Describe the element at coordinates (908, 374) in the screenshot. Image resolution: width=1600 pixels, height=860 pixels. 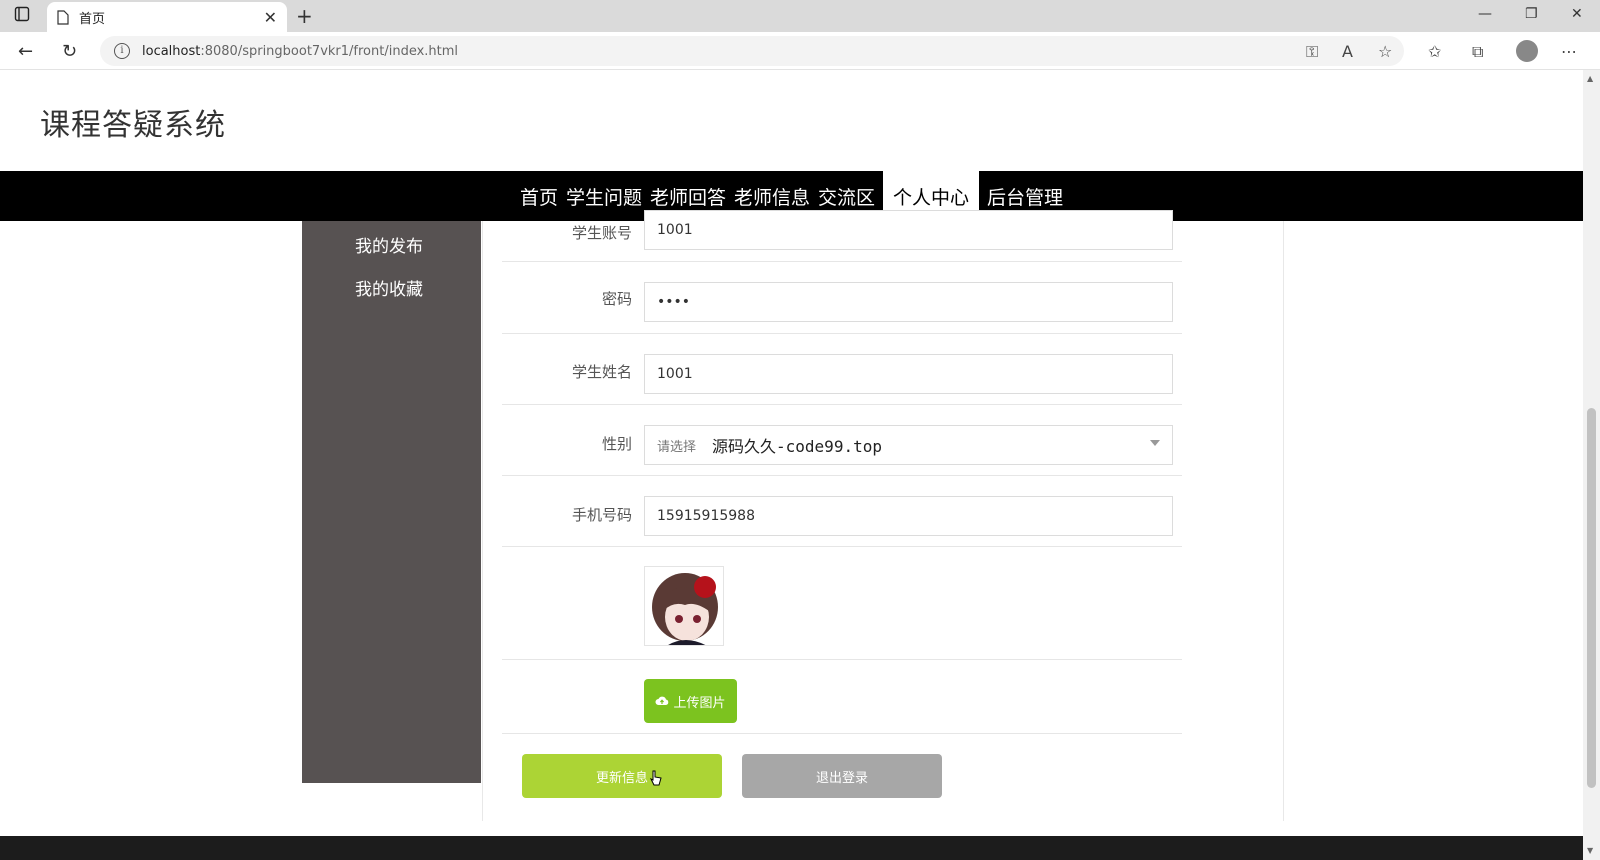
I see `name-input: 1001` at that location.